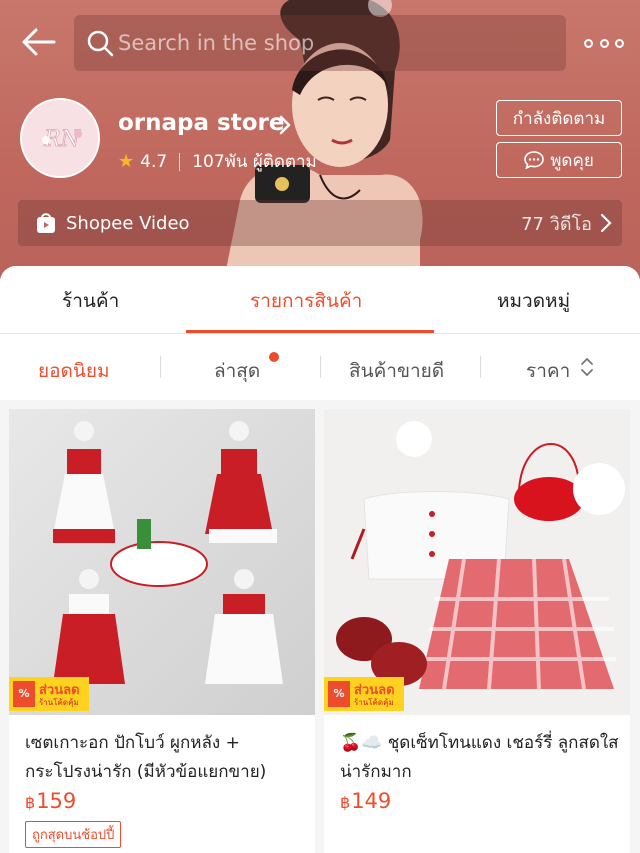  I want to click on sort-bar: ยอดนิยม ล่าสุด สินค้าขายดี ราคา, so click(320, 367).